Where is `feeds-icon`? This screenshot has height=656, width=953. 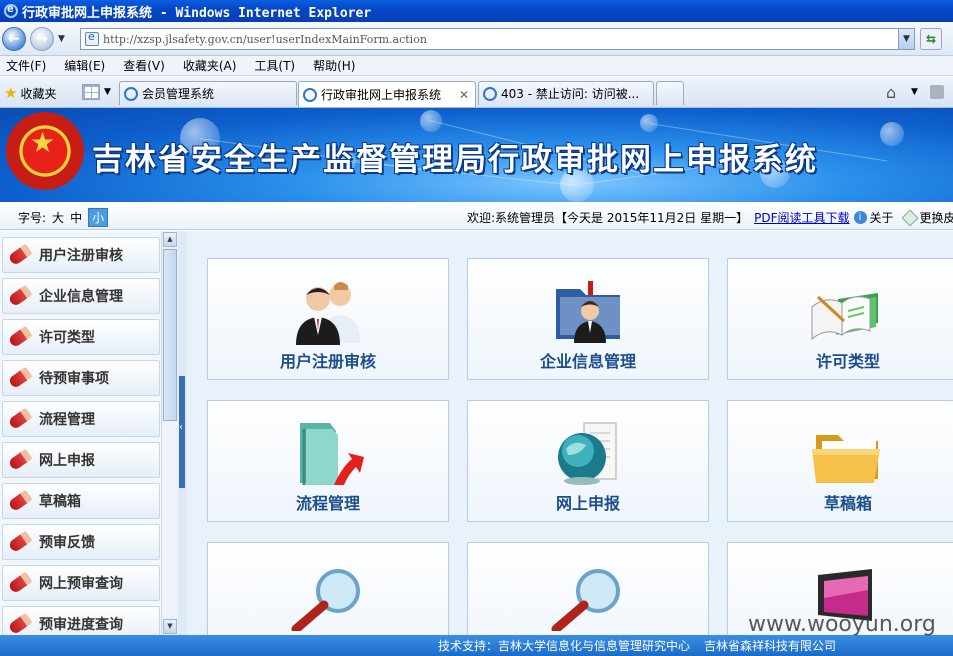
feeds-icon is located at coordinates (937, 92).